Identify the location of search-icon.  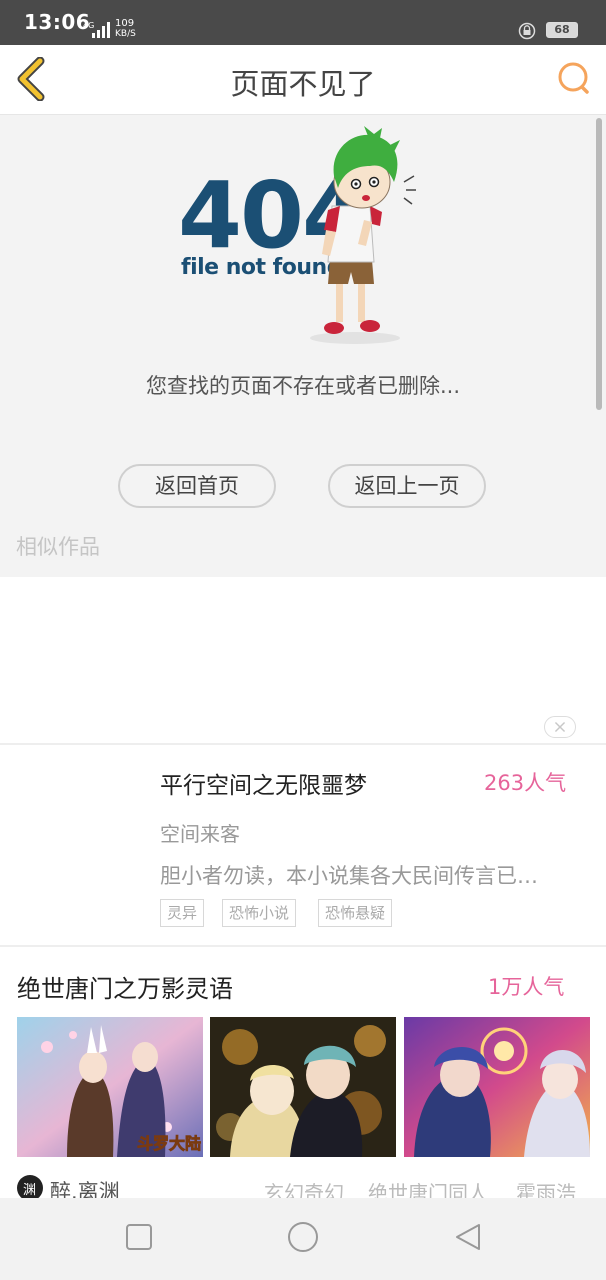
(574, 79).